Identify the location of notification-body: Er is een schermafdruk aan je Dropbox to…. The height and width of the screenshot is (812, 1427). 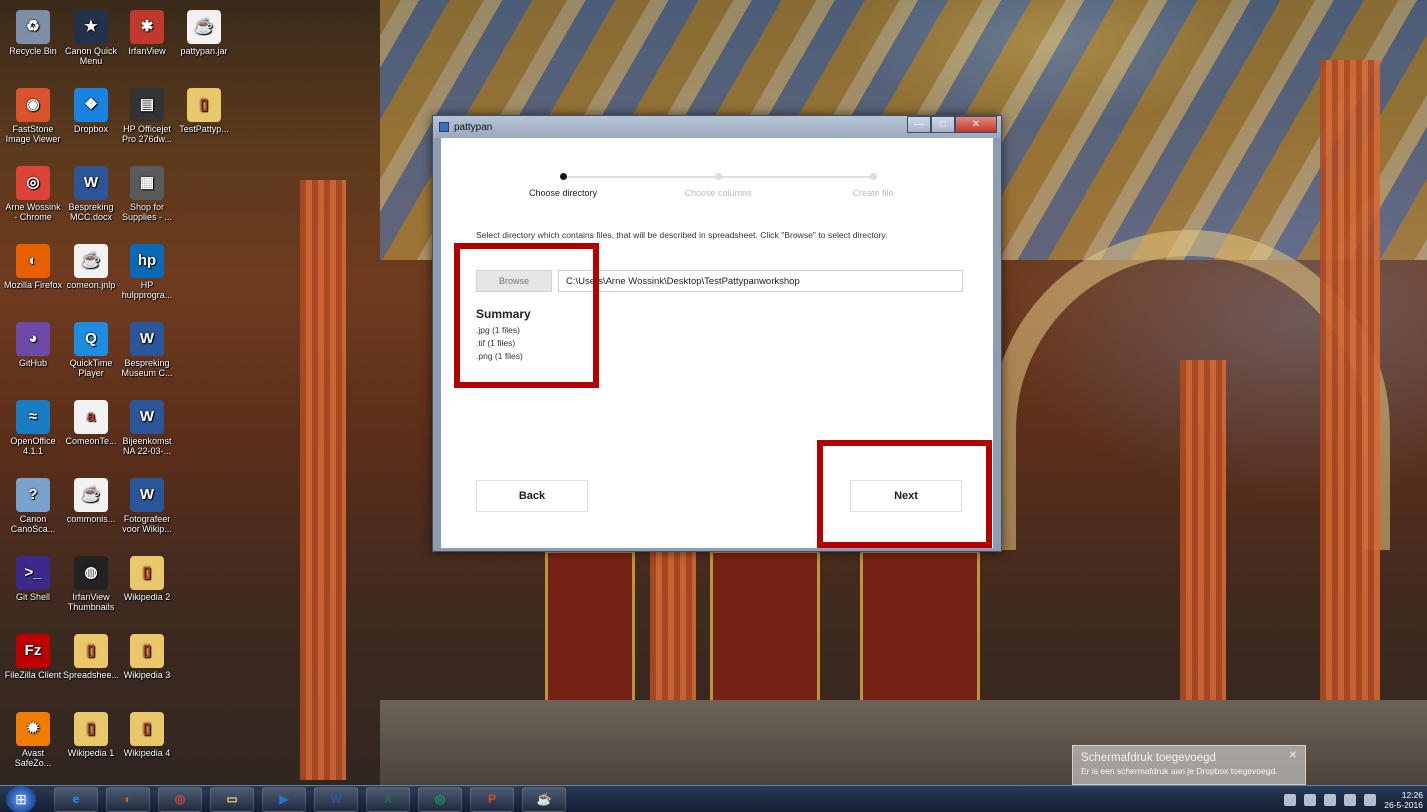
(1179, 771).